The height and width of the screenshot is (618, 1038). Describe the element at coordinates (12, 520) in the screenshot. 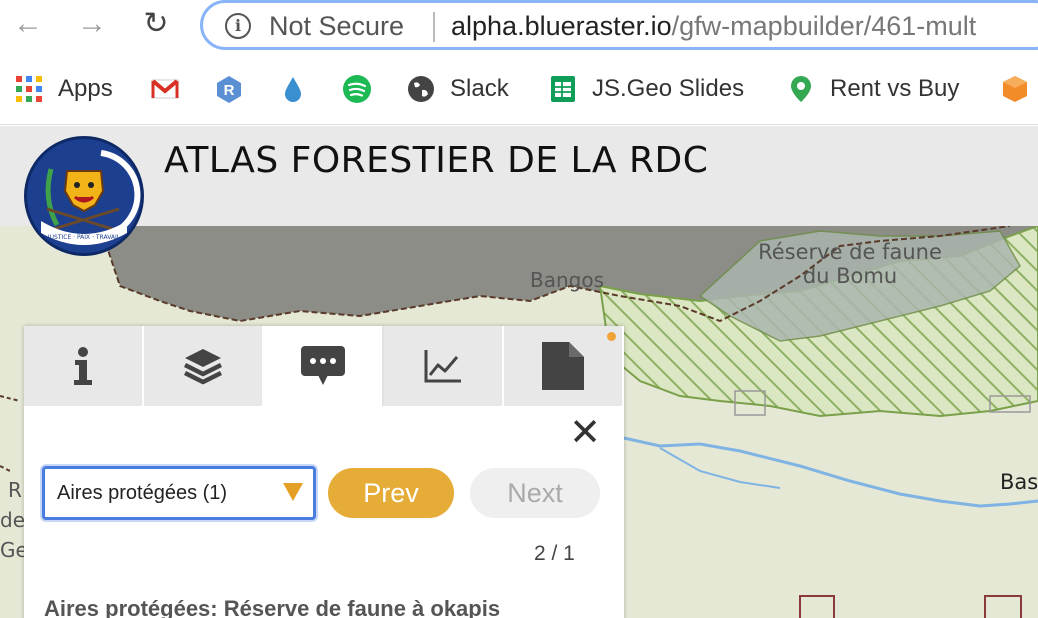

I see `map-label-fragment: de` at that location.